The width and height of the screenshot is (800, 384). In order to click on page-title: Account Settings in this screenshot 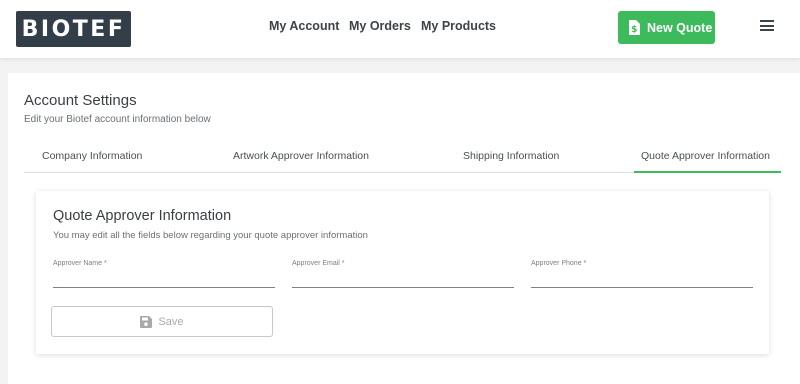, I will do `click(80, 100)`.